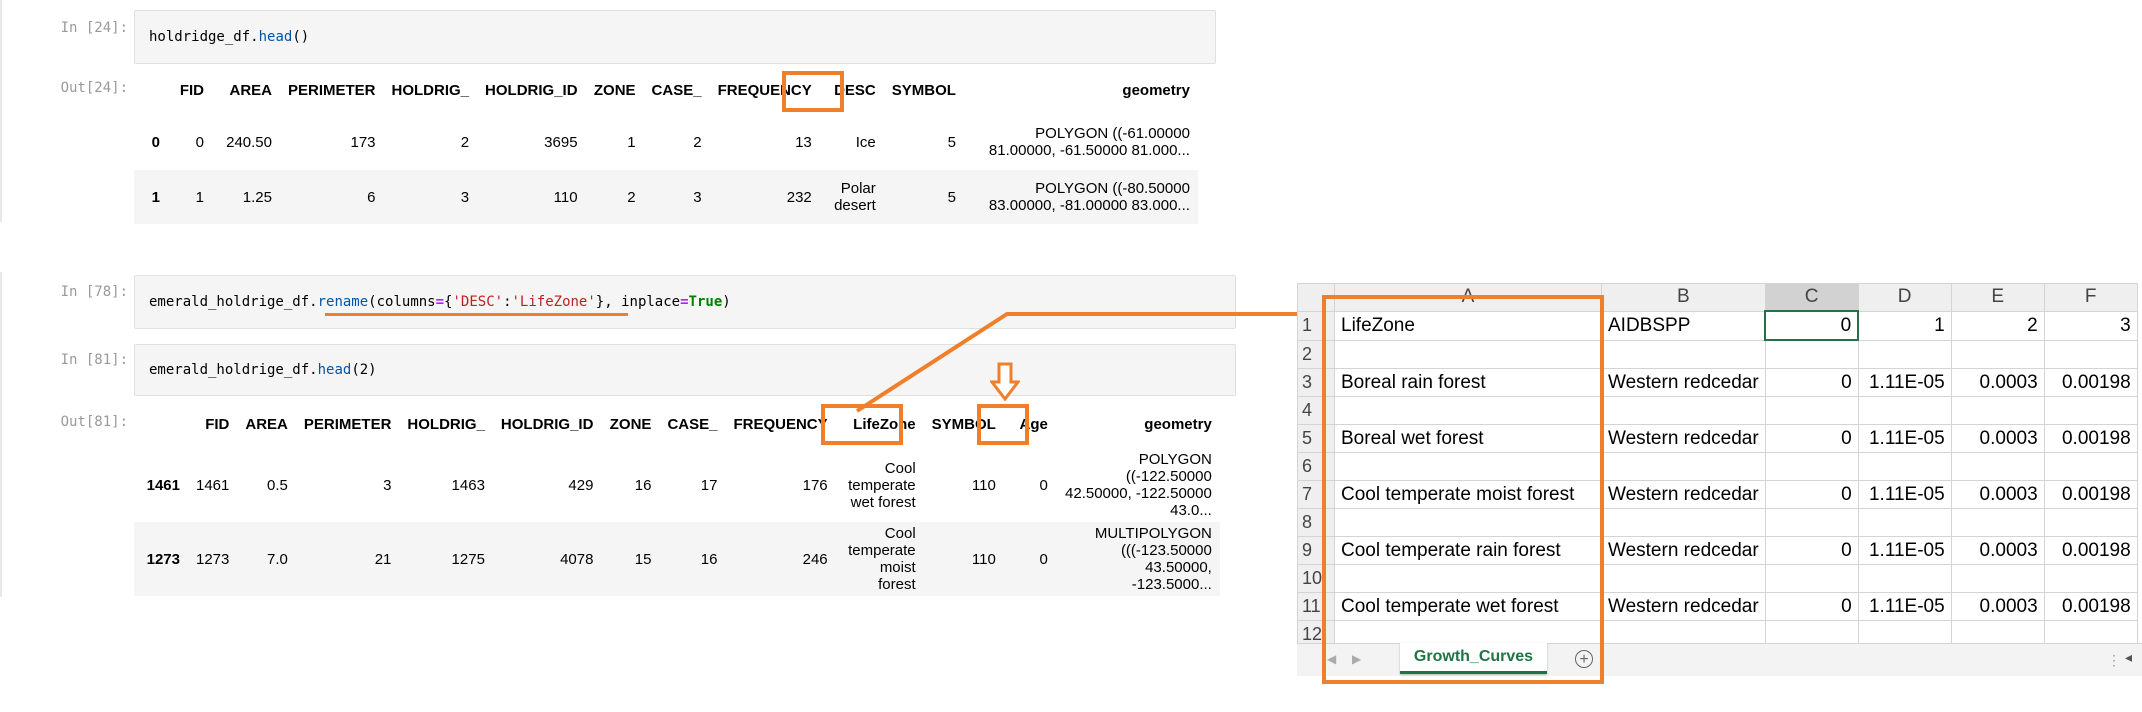  What do you see at coordinates (1997, 325) in the screenshot?
I see `sheet-cell: 2` at bounding box center [1997, 325].